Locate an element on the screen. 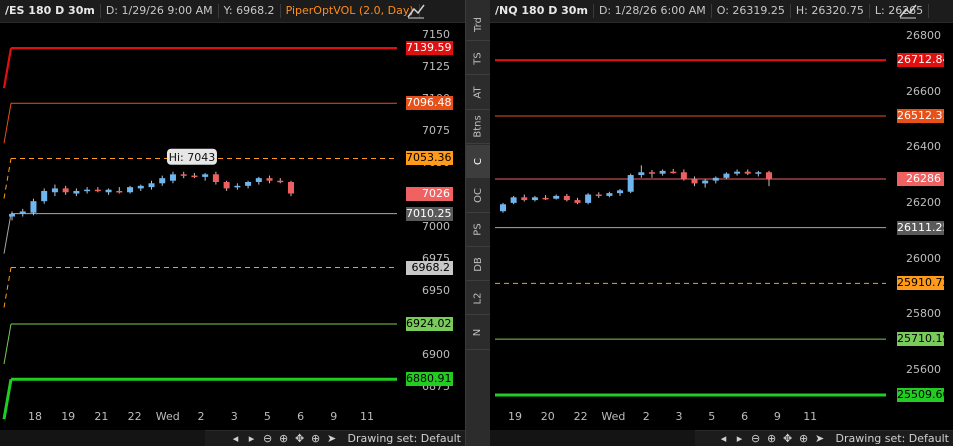 This screenshot has width=953, height=446. chart-symbol: /ES 180 D 30m is located at coordinates (50, 11).